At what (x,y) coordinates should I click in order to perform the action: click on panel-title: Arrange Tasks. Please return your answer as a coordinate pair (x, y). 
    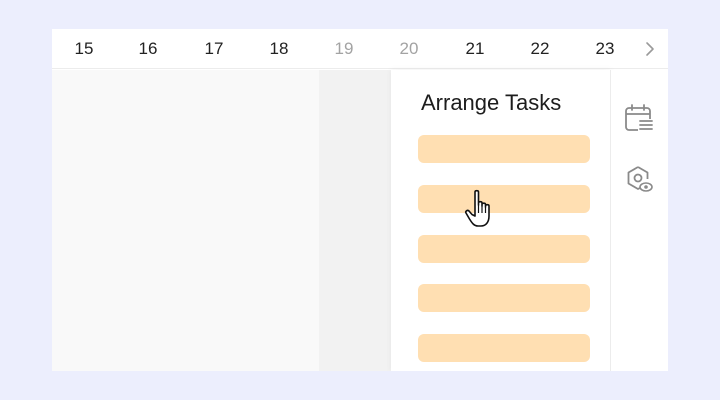
    Looking at the image, I should click on (491, 102).